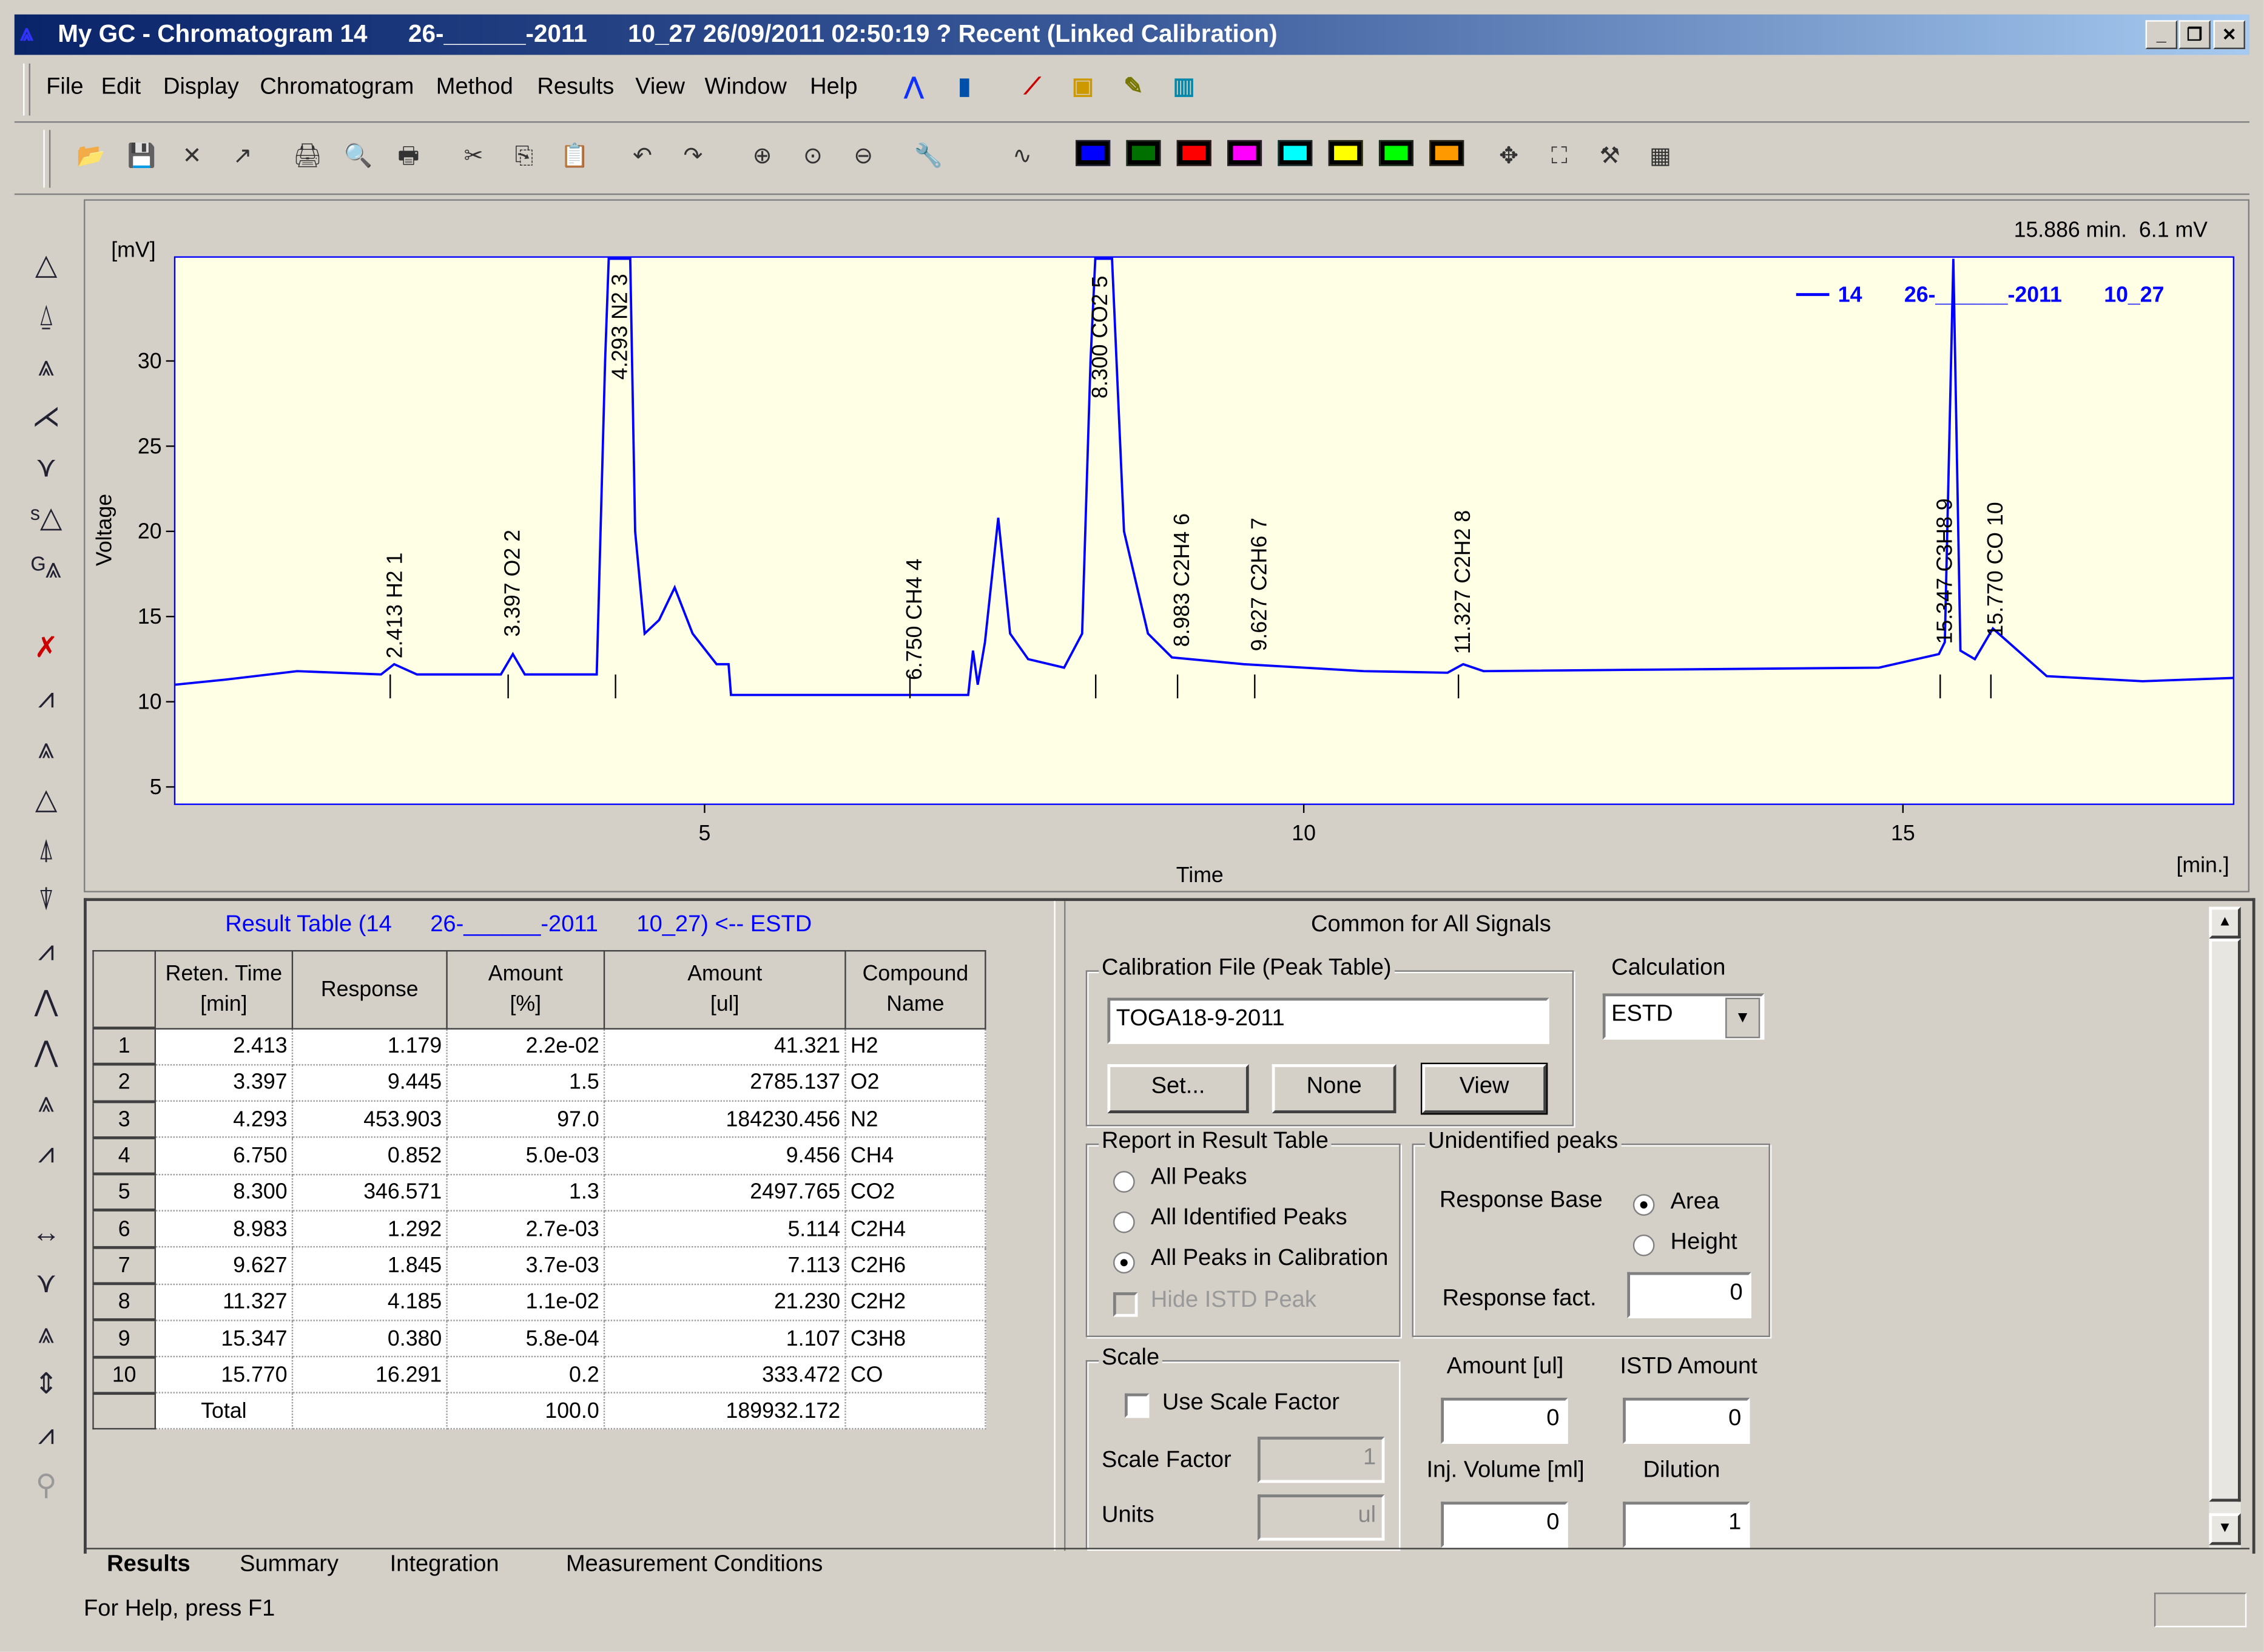  I want to click on chromatogram-view-icon: ⋀, so click(914, 88).